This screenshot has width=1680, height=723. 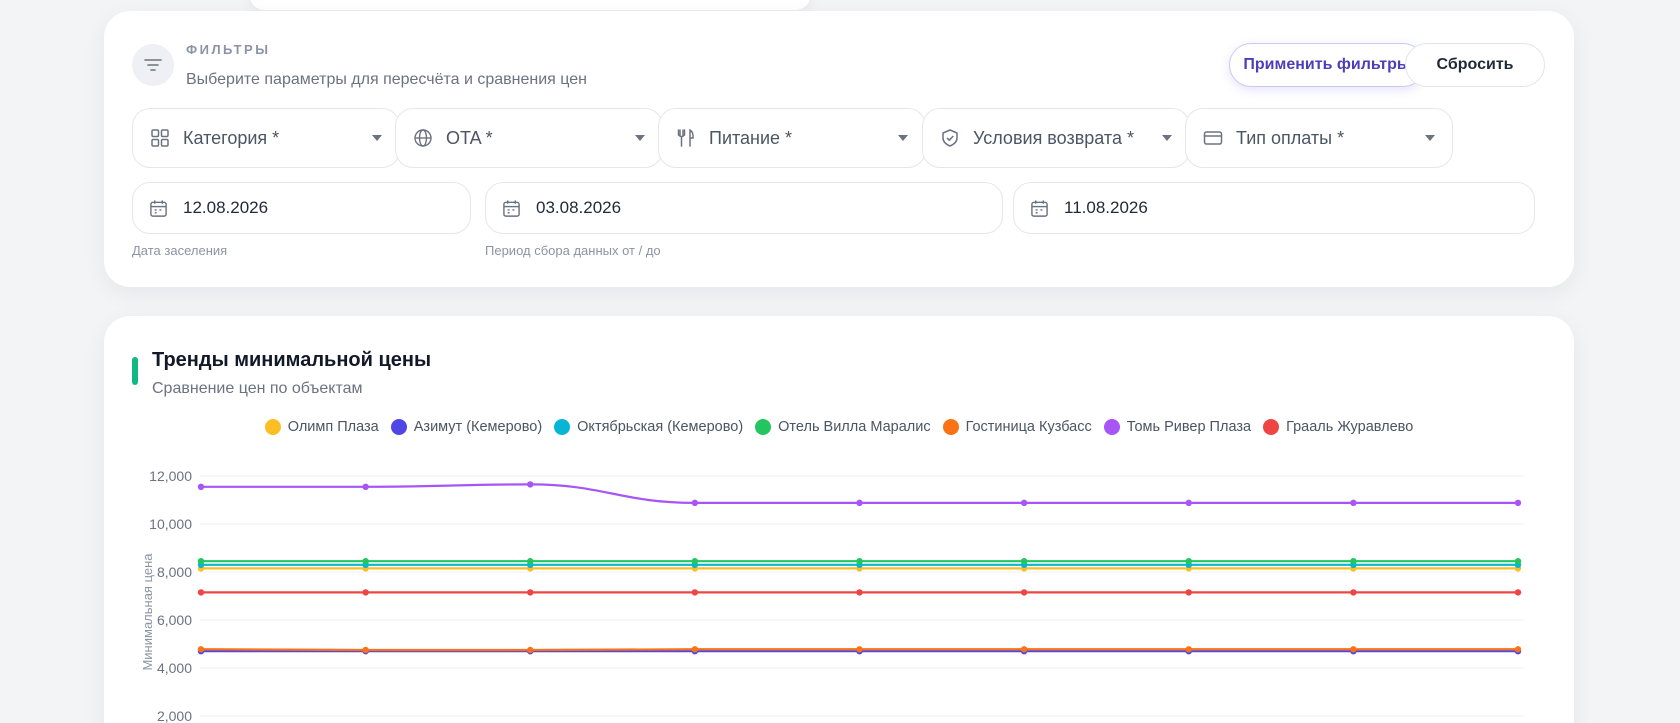 I want to click on y-tick-label: 2,000, so click(x=174, y=715).